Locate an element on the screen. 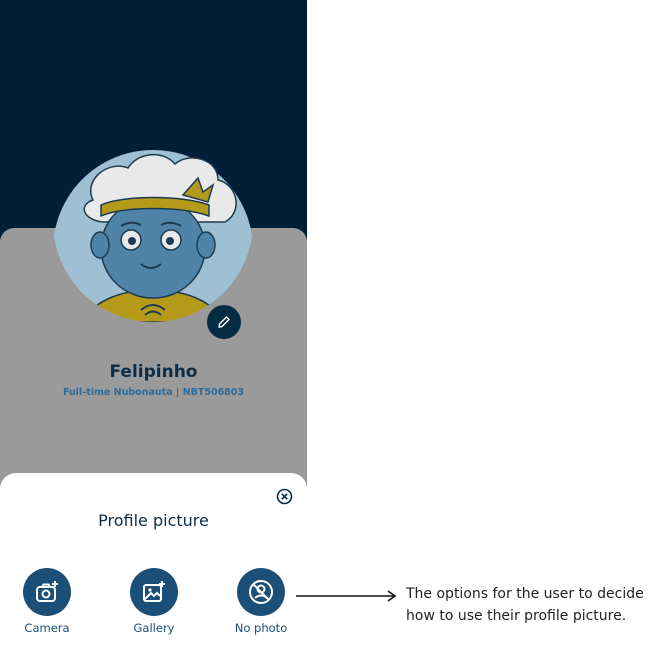 The image size is (663, 663). camera-option-label: Camera is located at coordinates (47, 628).